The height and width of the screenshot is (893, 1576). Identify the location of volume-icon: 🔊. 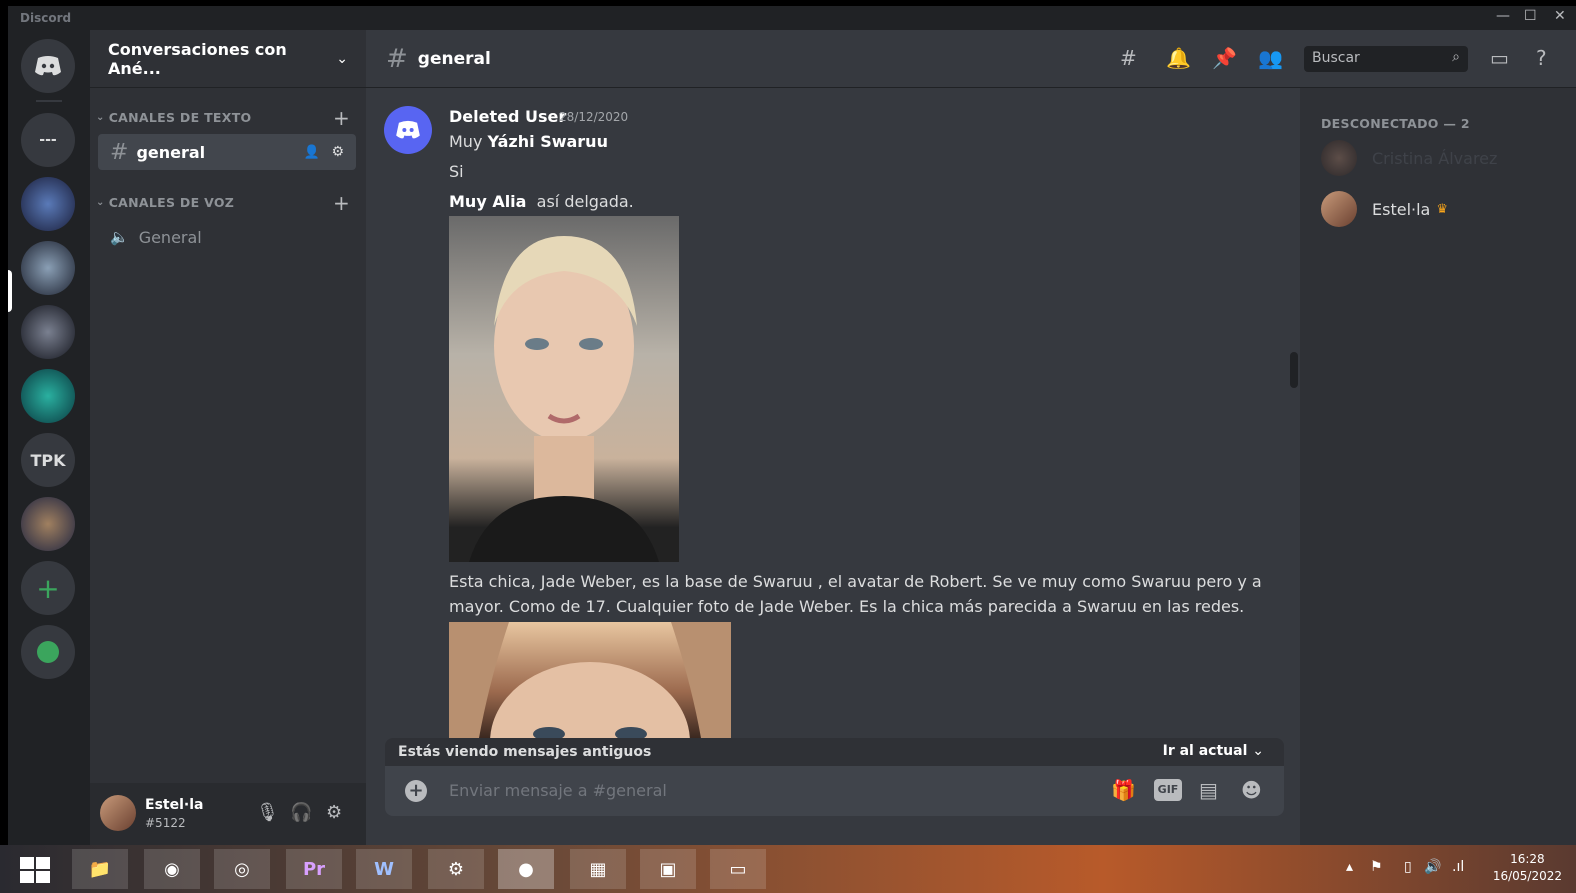
(1432, 867).